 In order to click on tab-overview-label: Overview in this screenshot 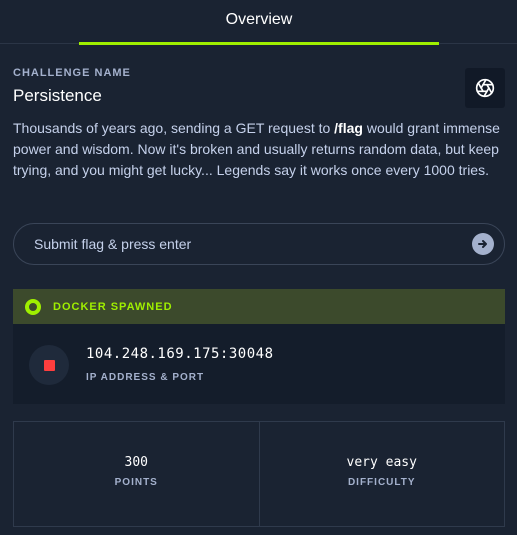, I will do `click(259, 19)`.